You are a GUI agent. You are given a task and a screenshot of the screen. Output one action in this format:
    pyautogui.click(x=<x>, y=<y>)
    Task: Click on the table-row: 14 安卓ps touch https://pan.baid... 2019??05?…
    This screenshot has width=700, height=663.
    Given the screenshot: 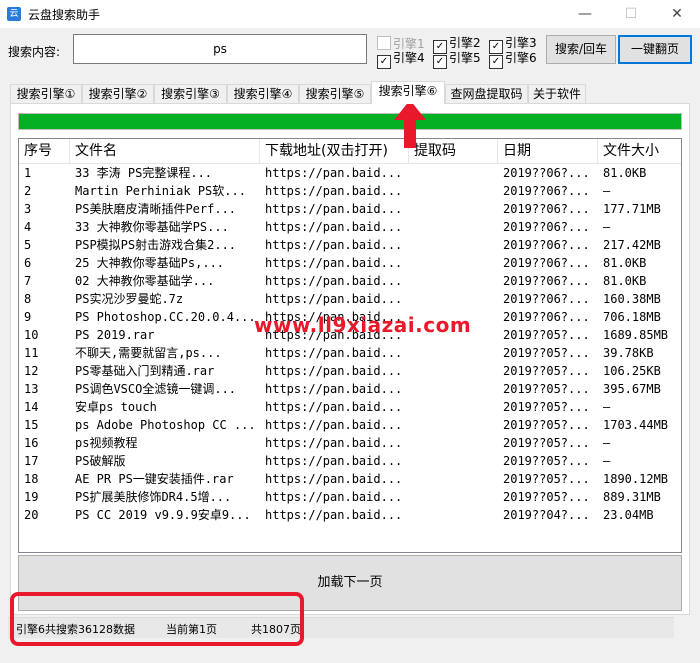 What is the action you would take?
    pyautogui.click(x=350, y=407)
    